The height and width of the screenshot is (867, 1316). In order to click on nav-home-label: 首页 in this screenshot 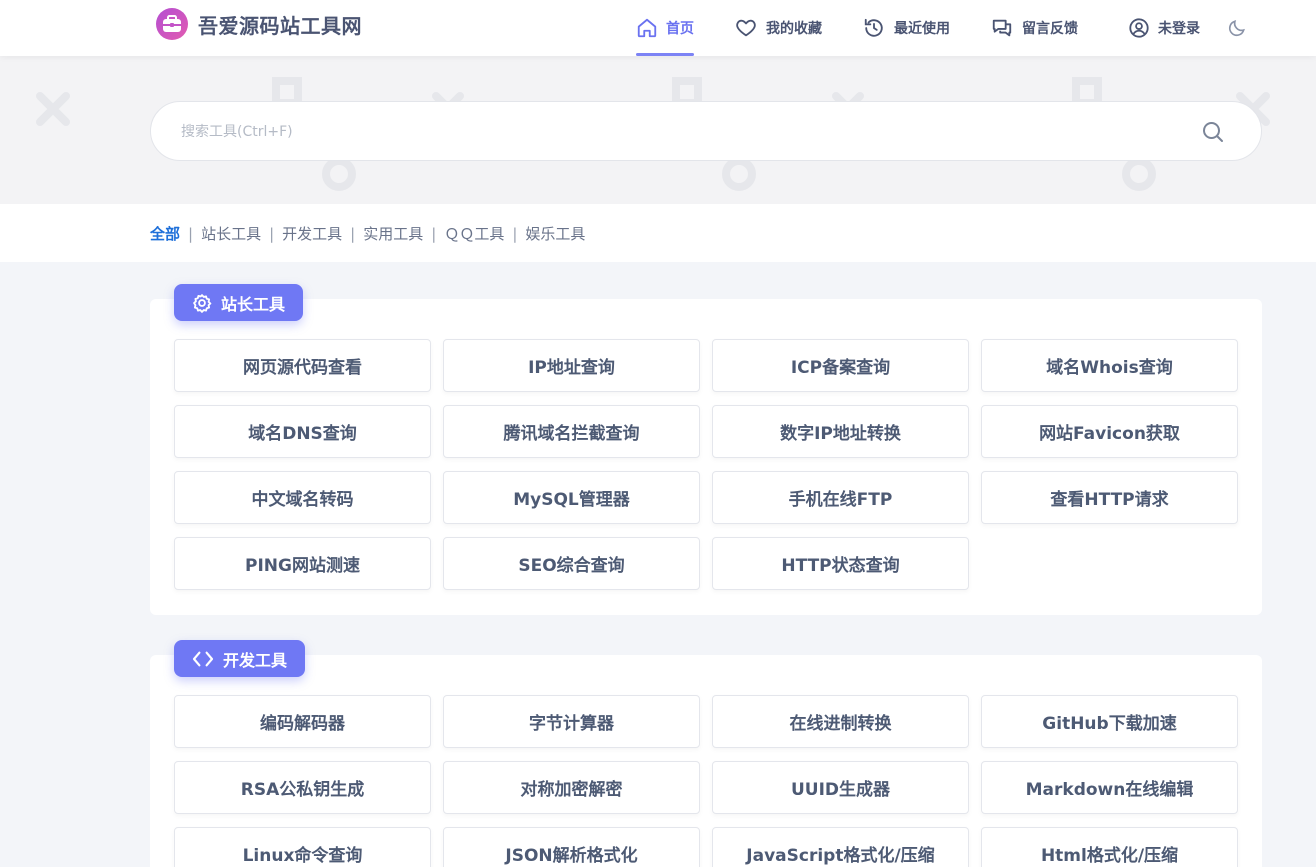, I will do `click(680, 29)`.